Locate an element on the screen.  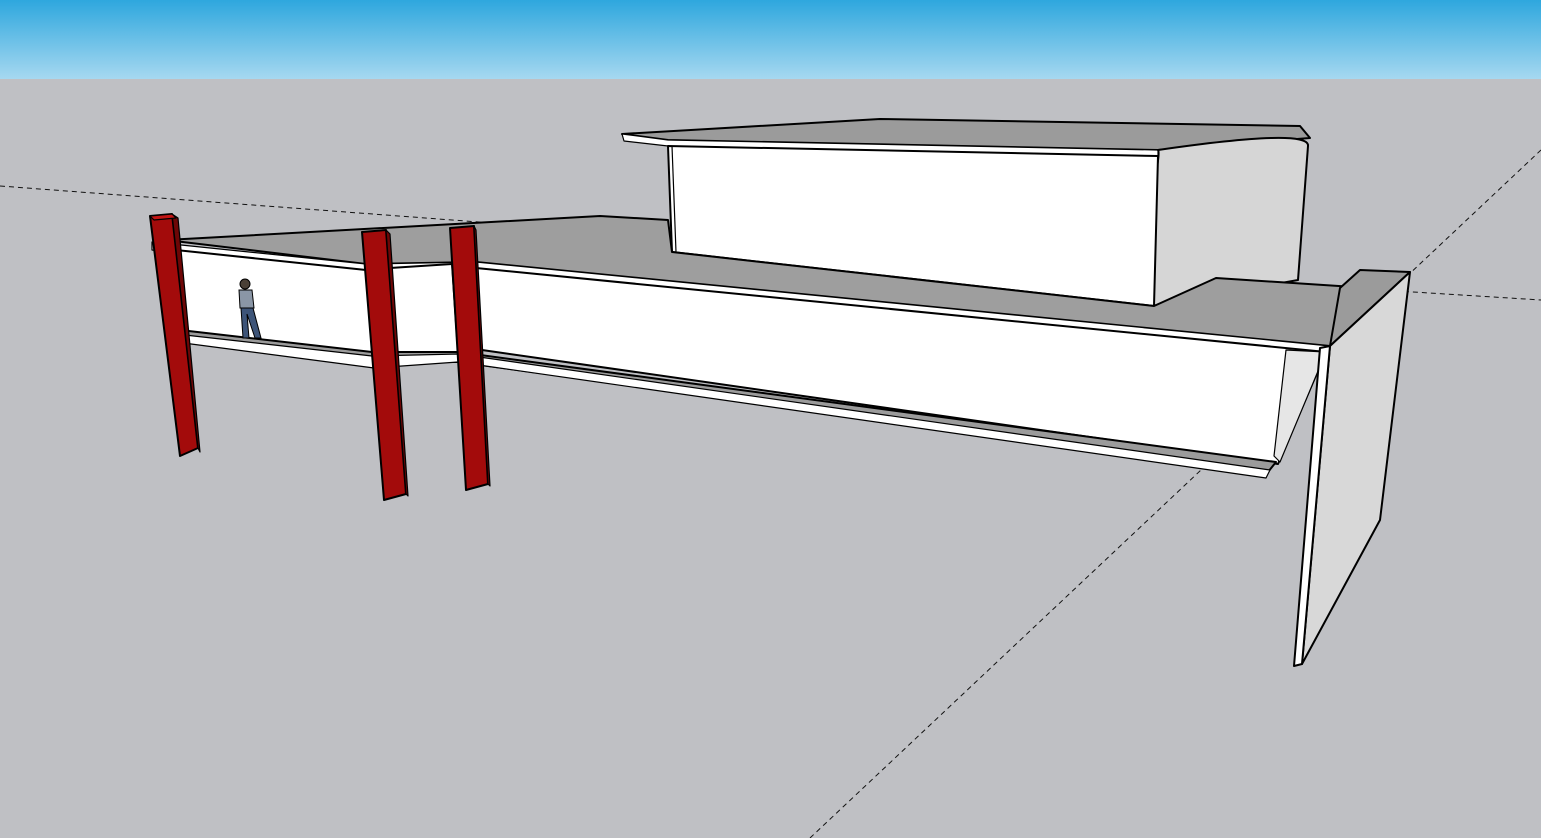
lower-middle-bay-wall is located at coordinates (424, 311).